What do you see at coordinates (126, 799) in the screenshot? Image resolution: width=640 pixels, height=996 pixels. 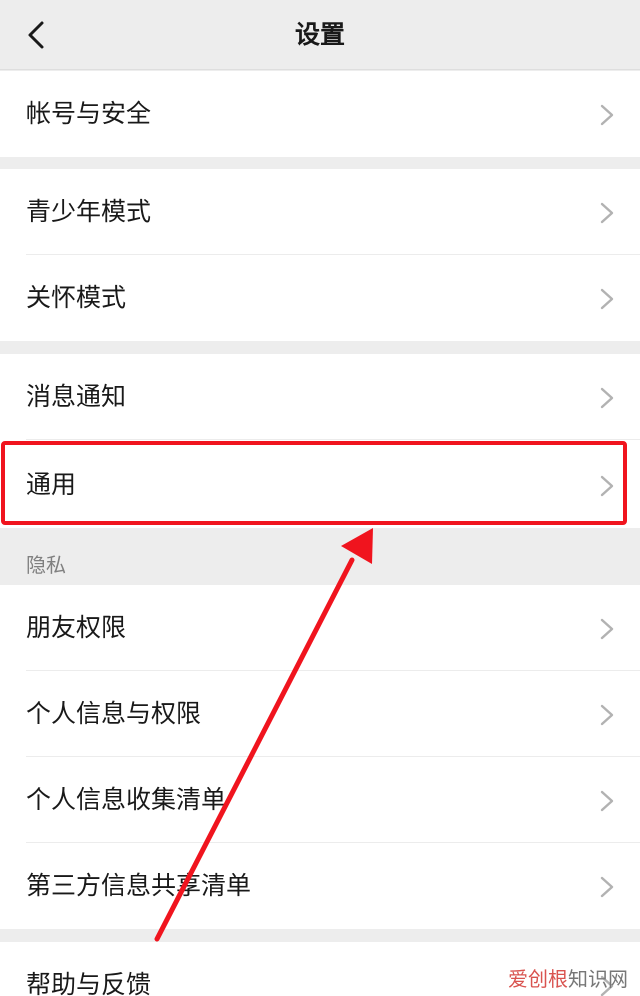 I see `settings-item-label: 个人信息收集清单` at bounding box center [126, 799].